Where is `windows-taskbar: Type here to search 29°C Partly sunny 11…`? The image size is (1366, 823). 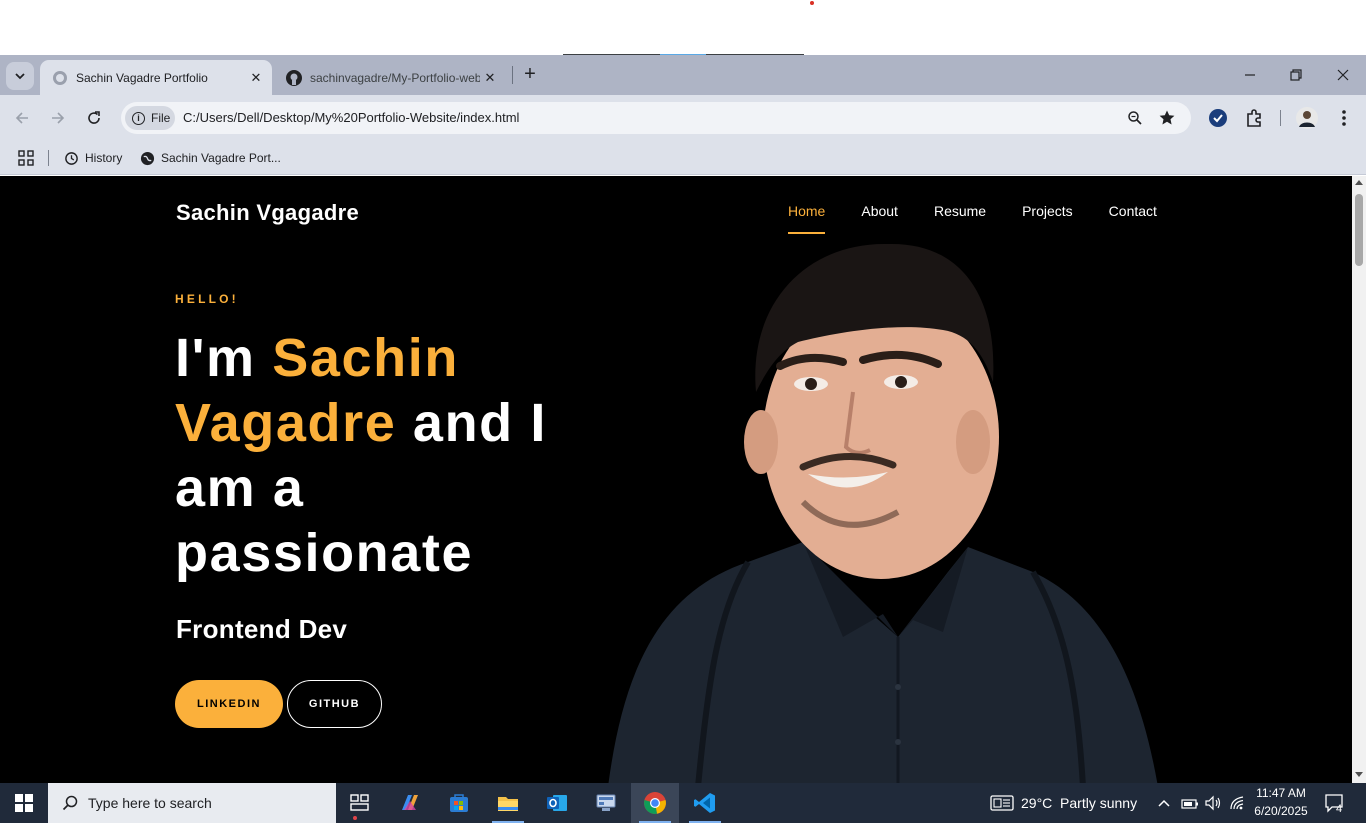 windows-taskbar: Type here to search 29°C Partly sunny 11… is located at coordinates (683, 803).